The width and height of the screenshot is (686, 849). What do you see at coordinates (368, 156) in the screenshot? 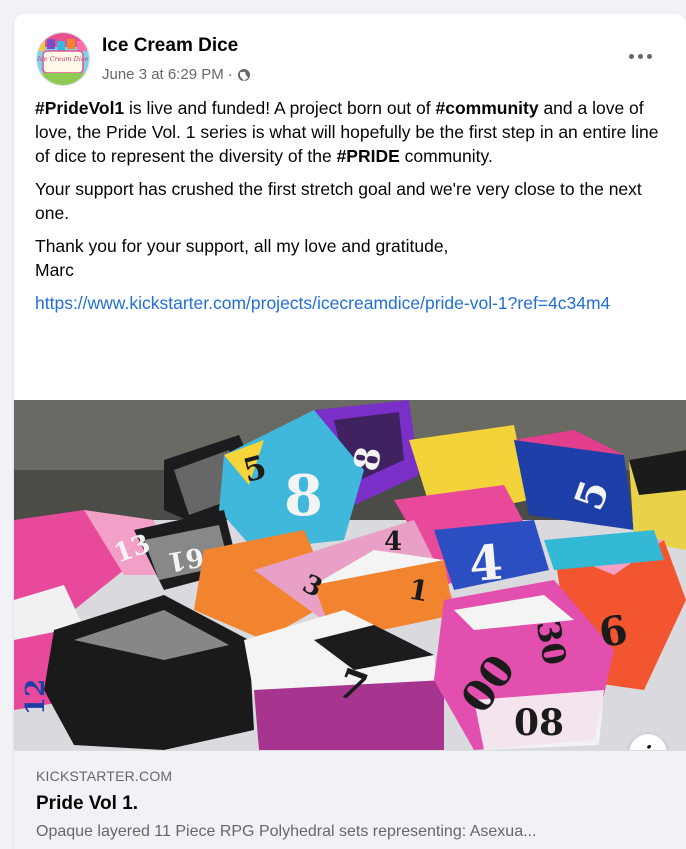
I see `hashtag-pride: #PRIDE` at bounding box center [368, 156].